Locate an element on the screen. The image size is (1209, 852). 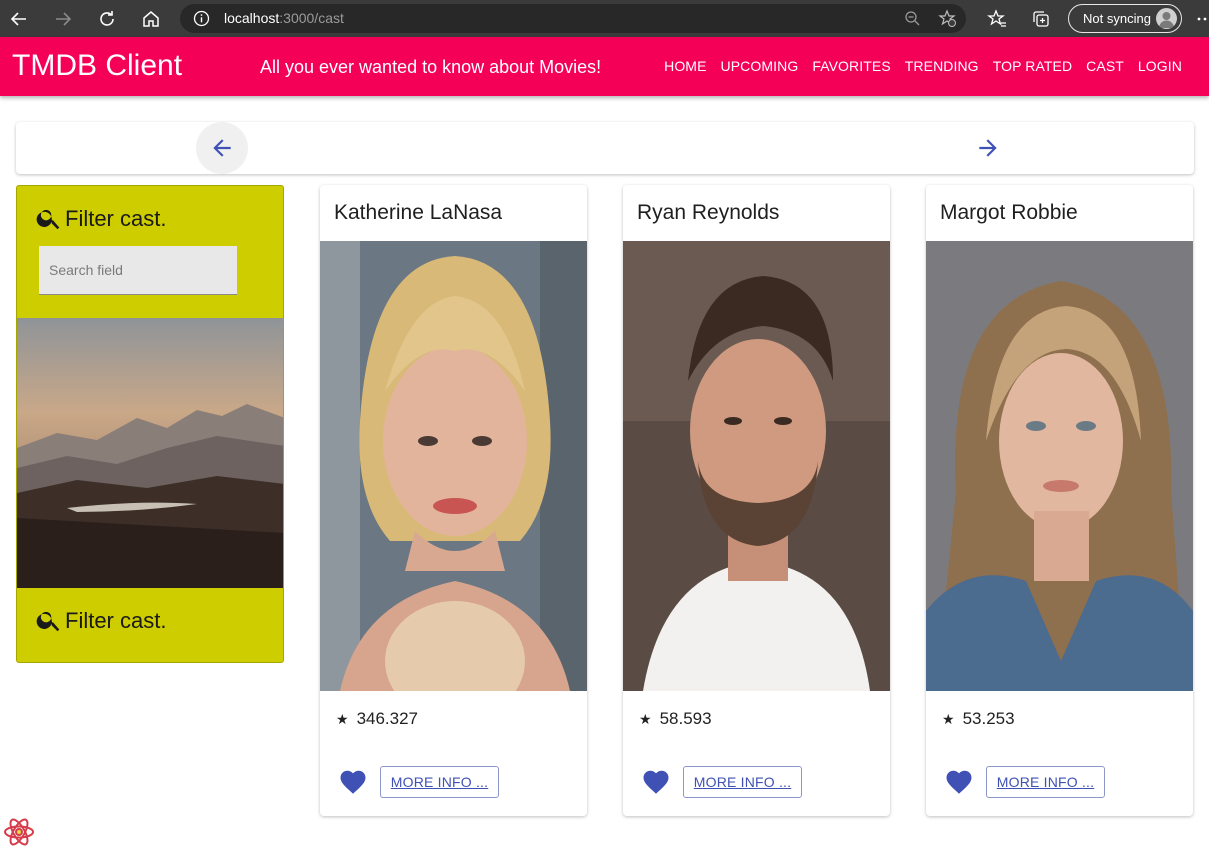
back-button is located at coordinates (19, 19).